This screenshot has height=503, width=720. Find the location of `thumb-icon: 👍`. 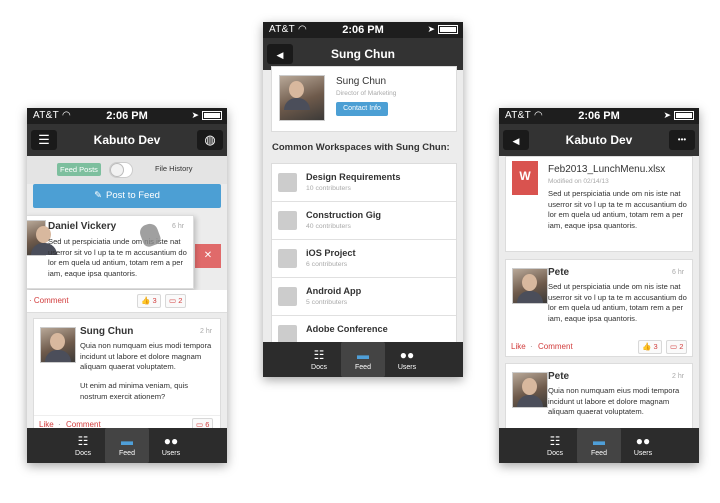

thumb-icon: 👍 is located at coordinates (647, 346).